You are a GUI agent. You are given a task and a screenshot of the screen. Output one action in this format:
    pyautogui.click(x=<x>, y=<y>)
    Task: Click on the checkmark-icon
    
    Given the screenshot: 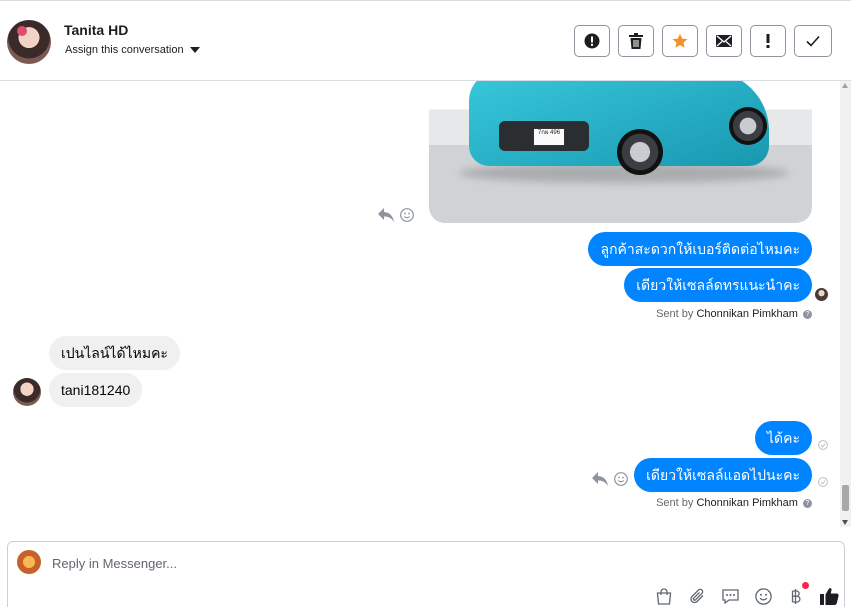 What is the action you would take?
    pyautogui.click(x=813, y=41)
    